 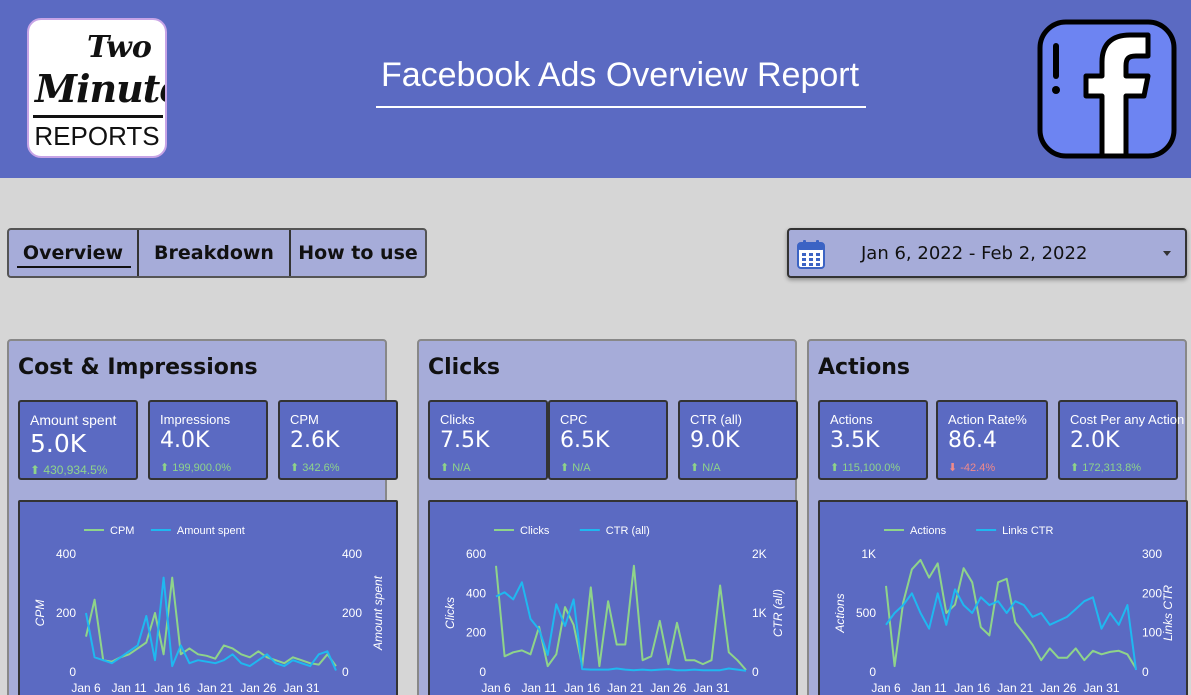 I want to click on panel-title: Actions, so click(x=864, y=367).